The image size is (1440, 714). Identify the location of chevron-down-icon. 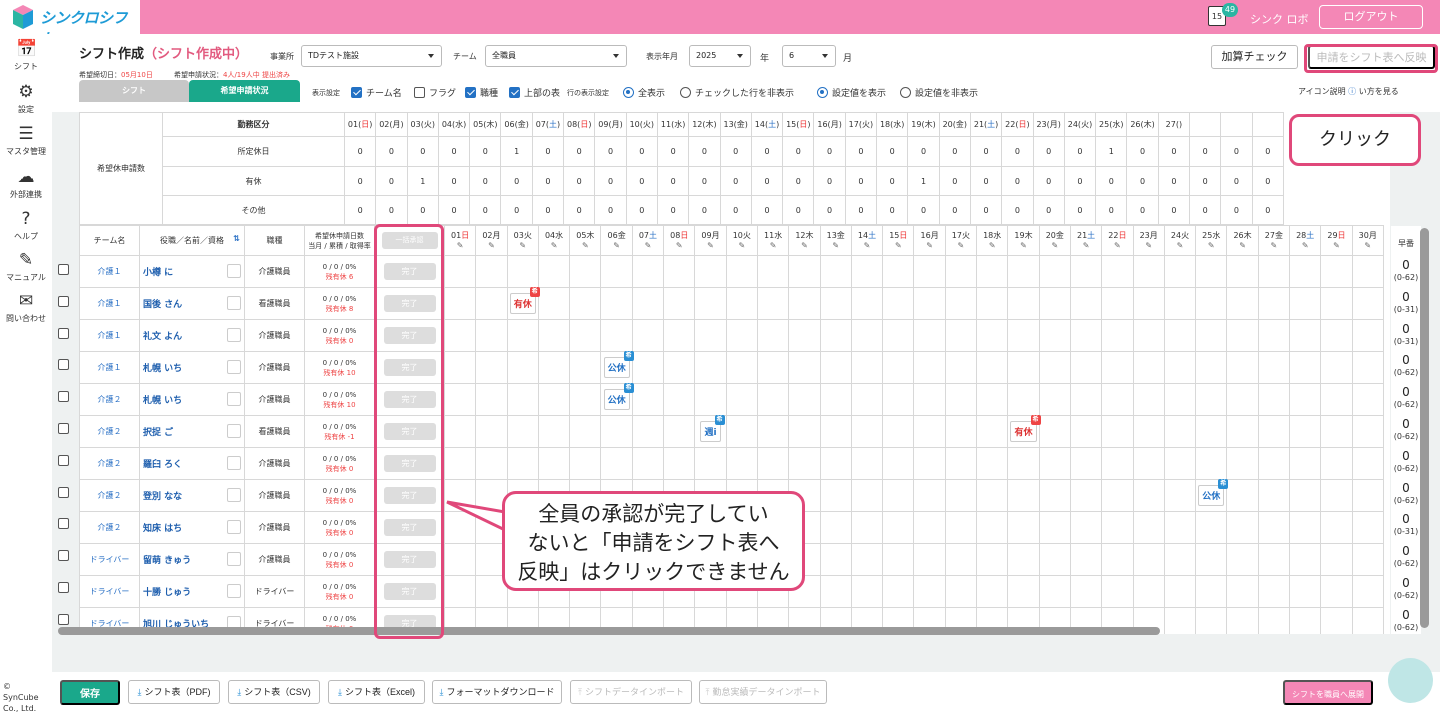
(234, 591).